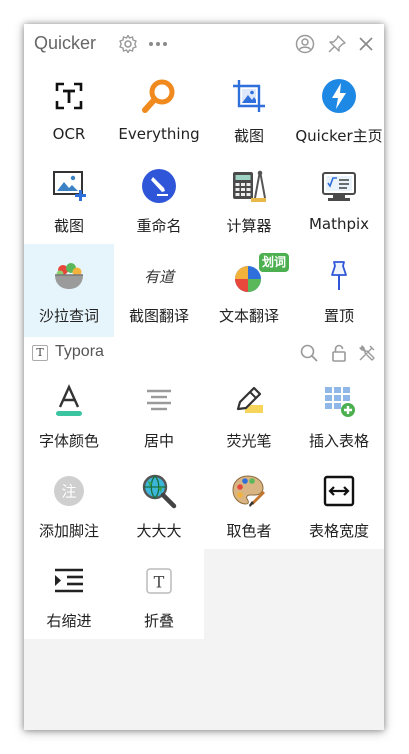 The width and height of the screenshot is (409, 754). Describe the element at coordinates (339, 491) in the screenshot. I see `table-width-icon` at that location.